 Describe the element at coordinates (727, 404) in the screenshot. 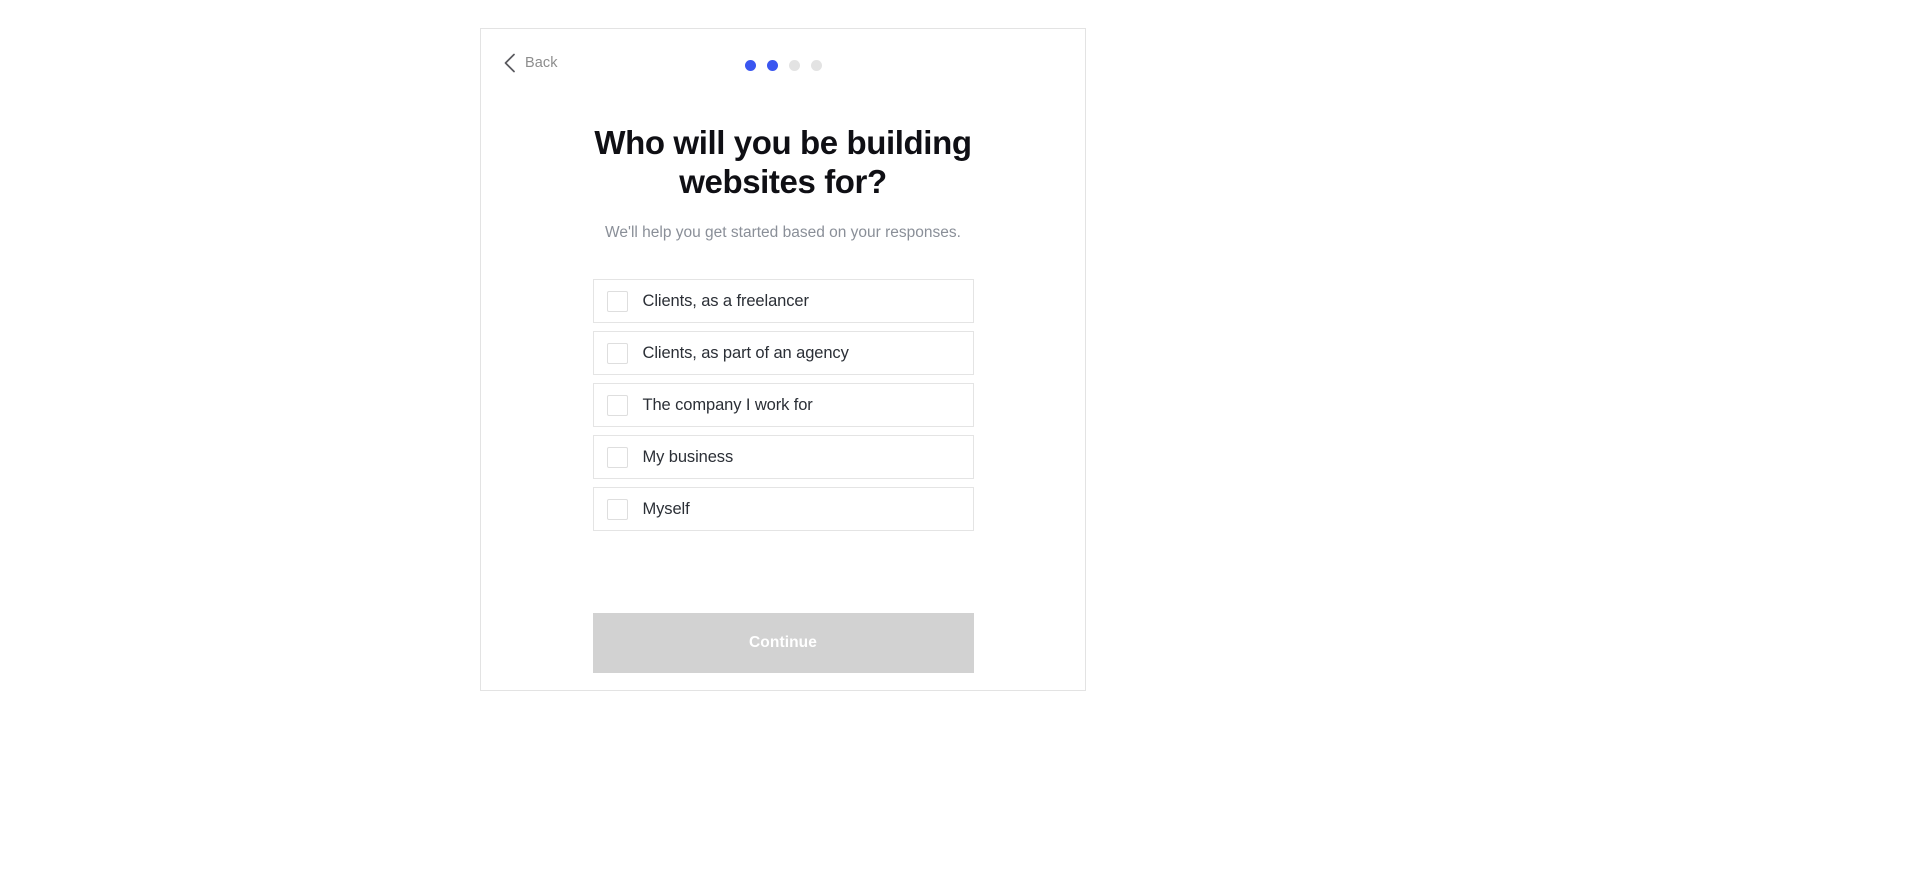

I see `option-label: The company I work for` at that location.